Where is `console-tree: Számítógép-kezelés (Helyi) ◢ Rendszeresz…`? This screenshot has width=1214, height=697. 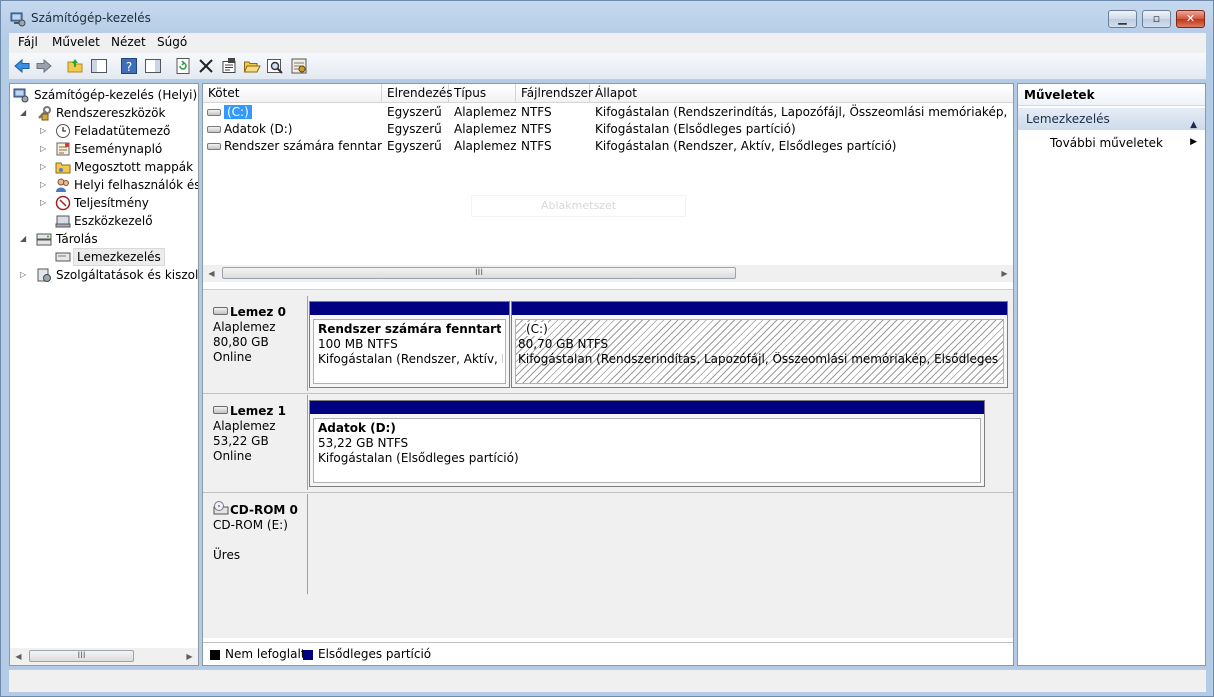 console-tree: Számítógép-kezelés (Helyi) ◢ Rendszeresz… is located at coordinates (104, 374).